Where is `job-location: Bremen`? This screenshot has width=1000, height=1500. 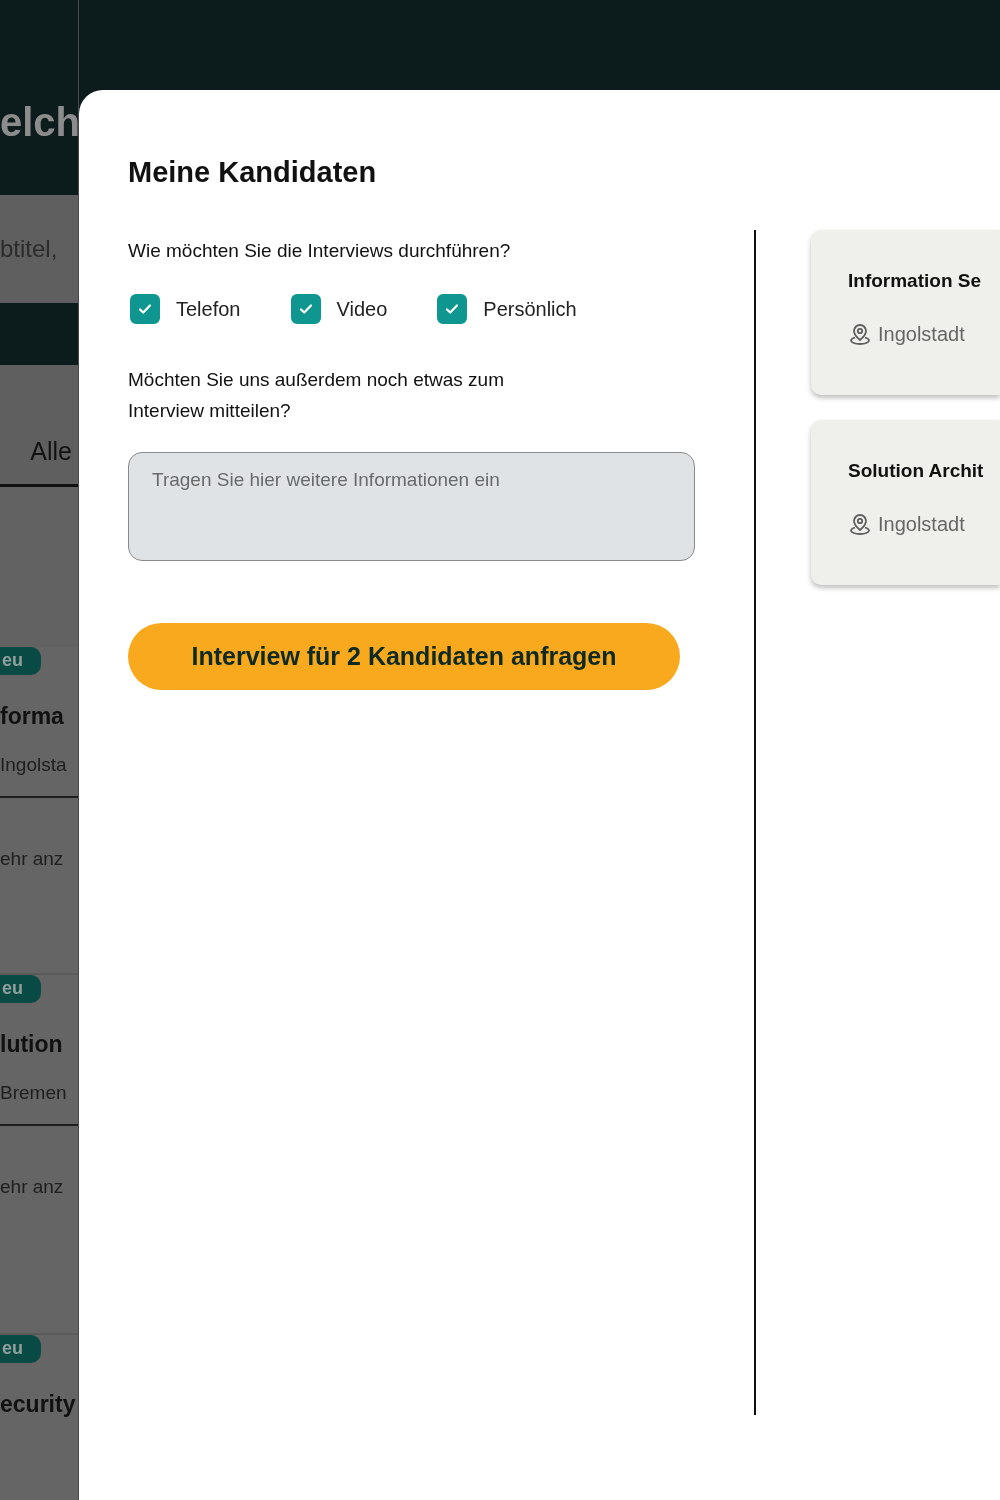
job-location: Bremen is located at coordinates (33, 1093).